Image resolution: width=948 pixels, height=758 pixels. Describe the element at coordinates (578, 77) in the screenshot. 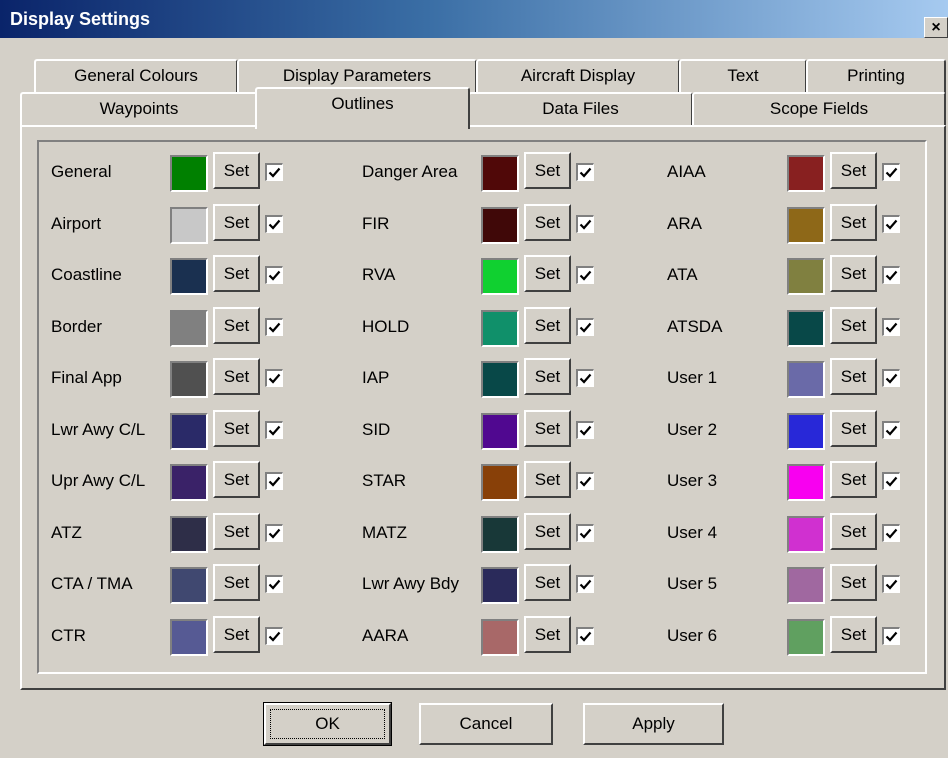

I see `tab-aircraft-display: Aircraft Display` at that location.